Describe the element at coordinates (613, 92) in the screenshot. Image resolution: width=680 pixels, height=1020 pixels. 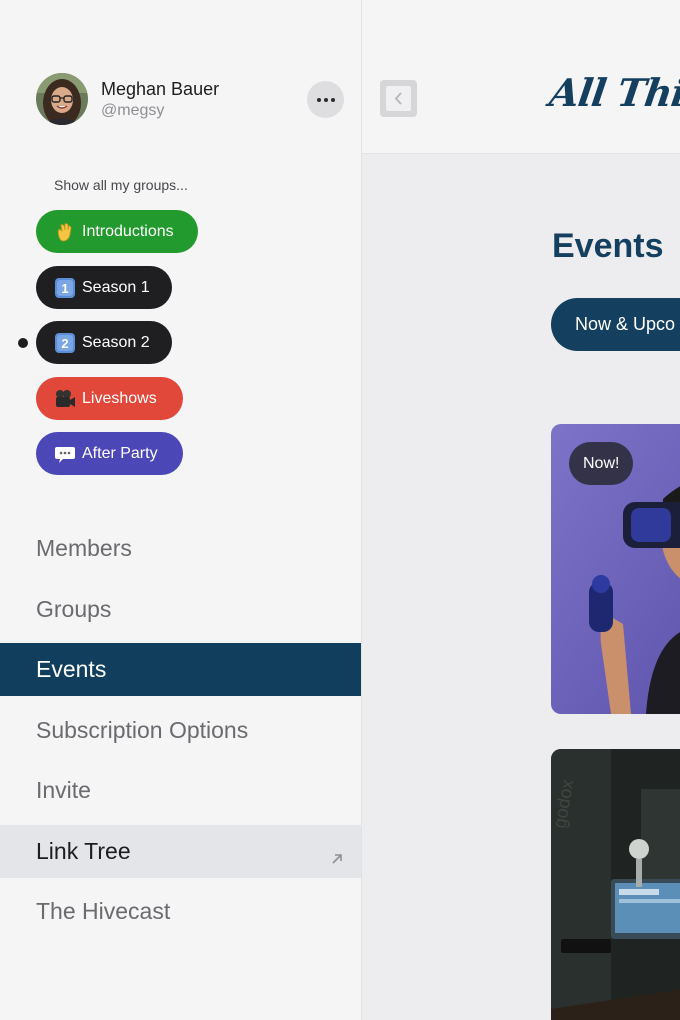
I see `community-logo: All Things P` at that location.